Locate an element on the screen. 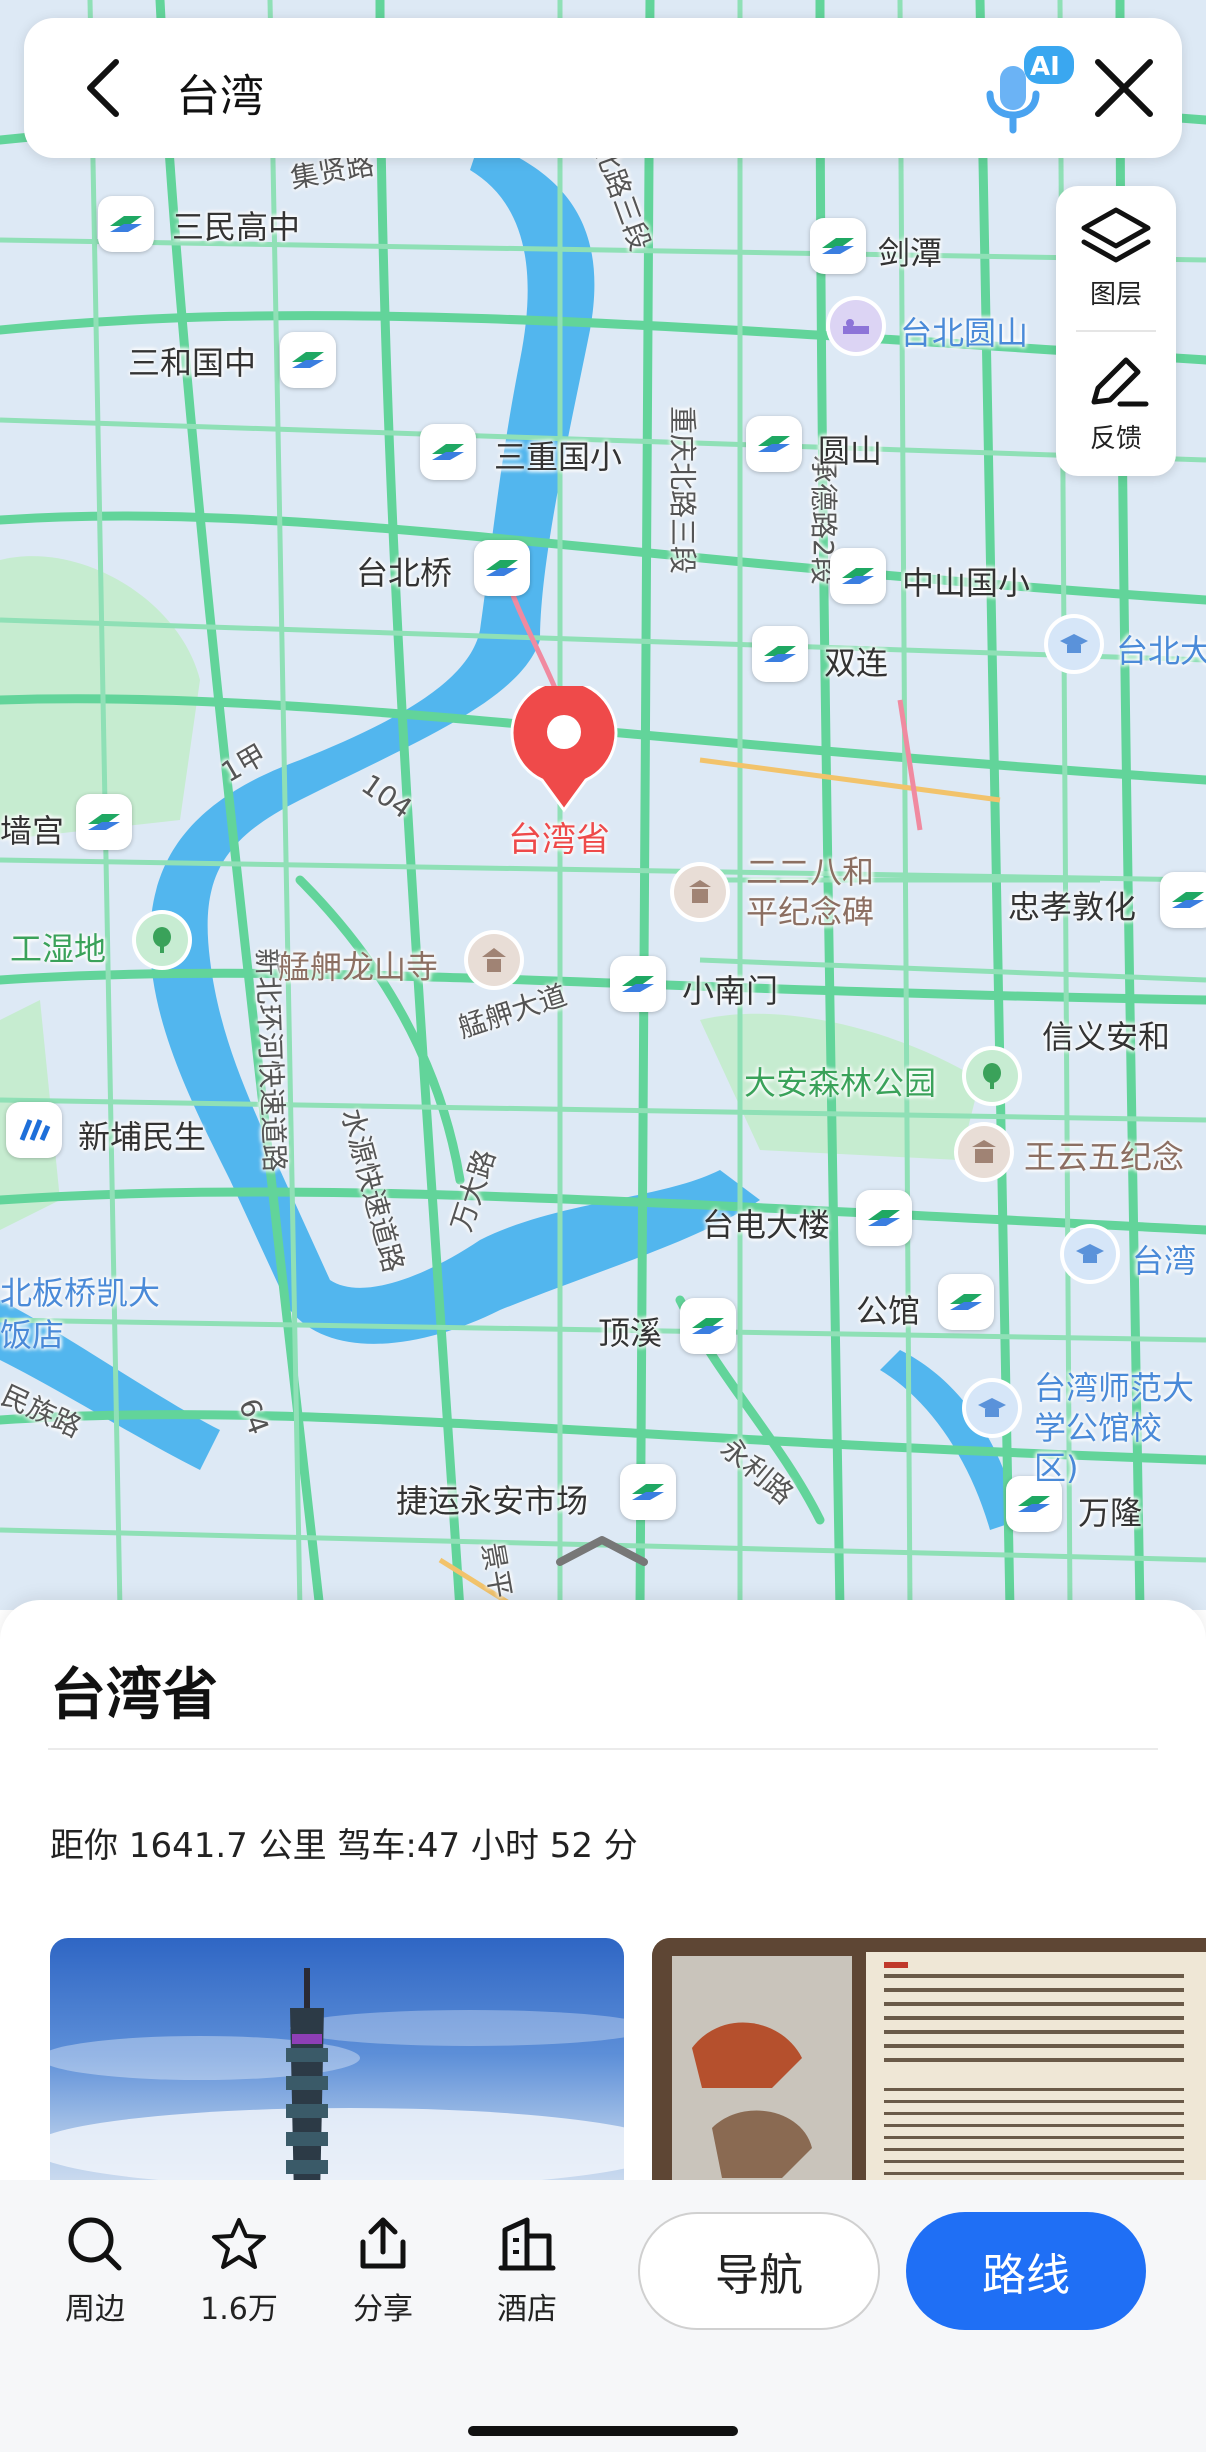 The width and height of the screenshot is (1206, 2452). poi-label: 工湿地 is located at coordinates (58, 947).